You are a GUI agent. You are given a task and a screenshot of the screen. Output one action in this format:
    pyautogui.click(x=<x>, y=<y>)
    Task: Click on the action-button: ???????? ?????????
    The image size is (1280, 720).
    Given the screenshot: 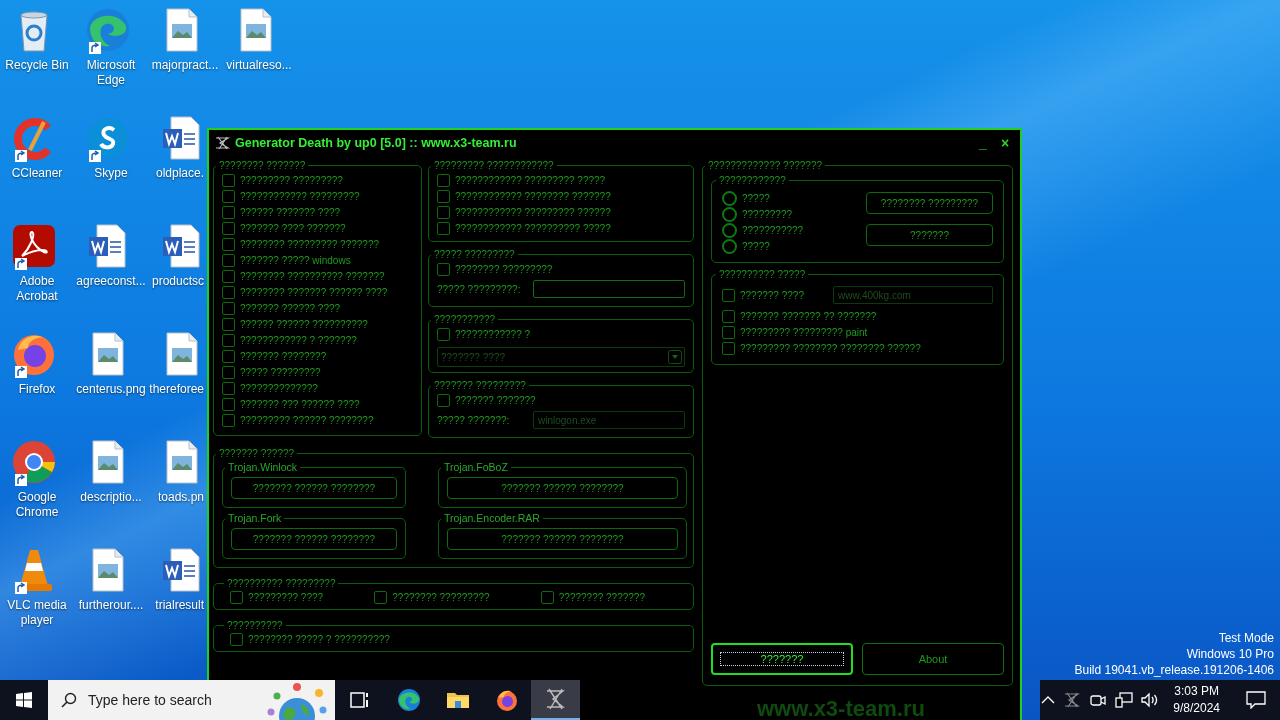 What is the action you would take?
    pyautogui.click(x=929, y=203)
    